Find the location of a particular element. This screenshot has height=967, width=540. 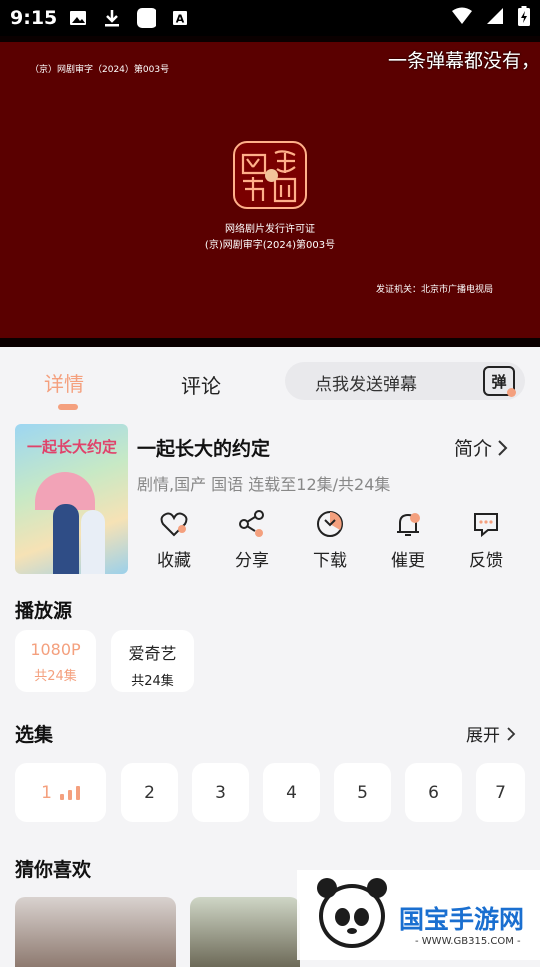

site-watermark: 国宝手游网 - WWW.GB315.COM - is located at coordinates (418, 915).